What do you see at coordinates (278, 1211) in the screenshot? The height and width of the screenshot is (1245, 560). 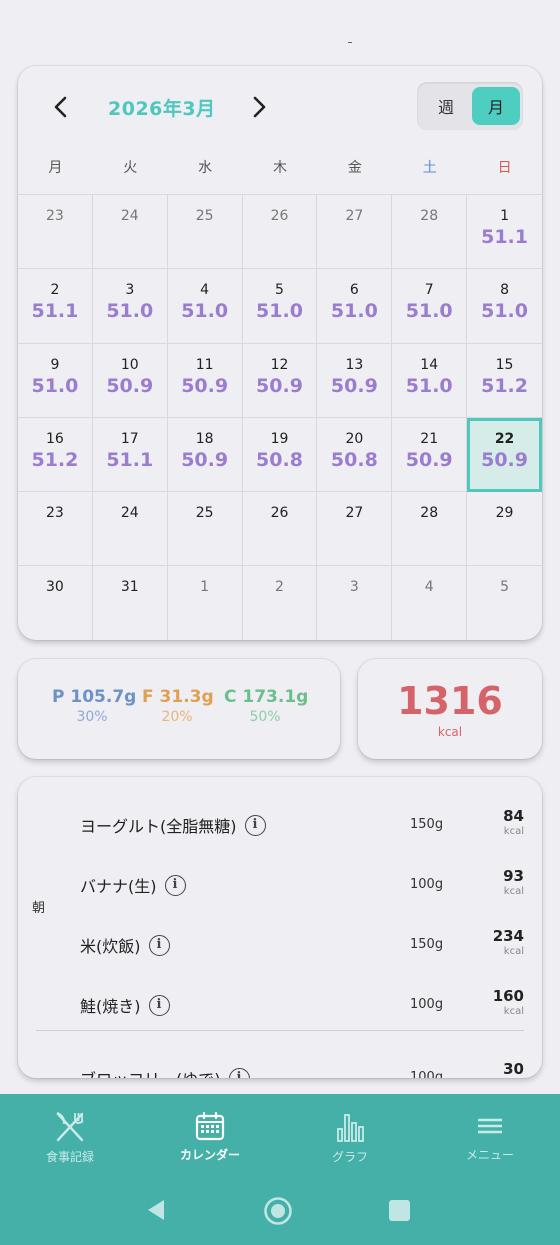 I see `home-icon` at bounding box center [278, 1211].